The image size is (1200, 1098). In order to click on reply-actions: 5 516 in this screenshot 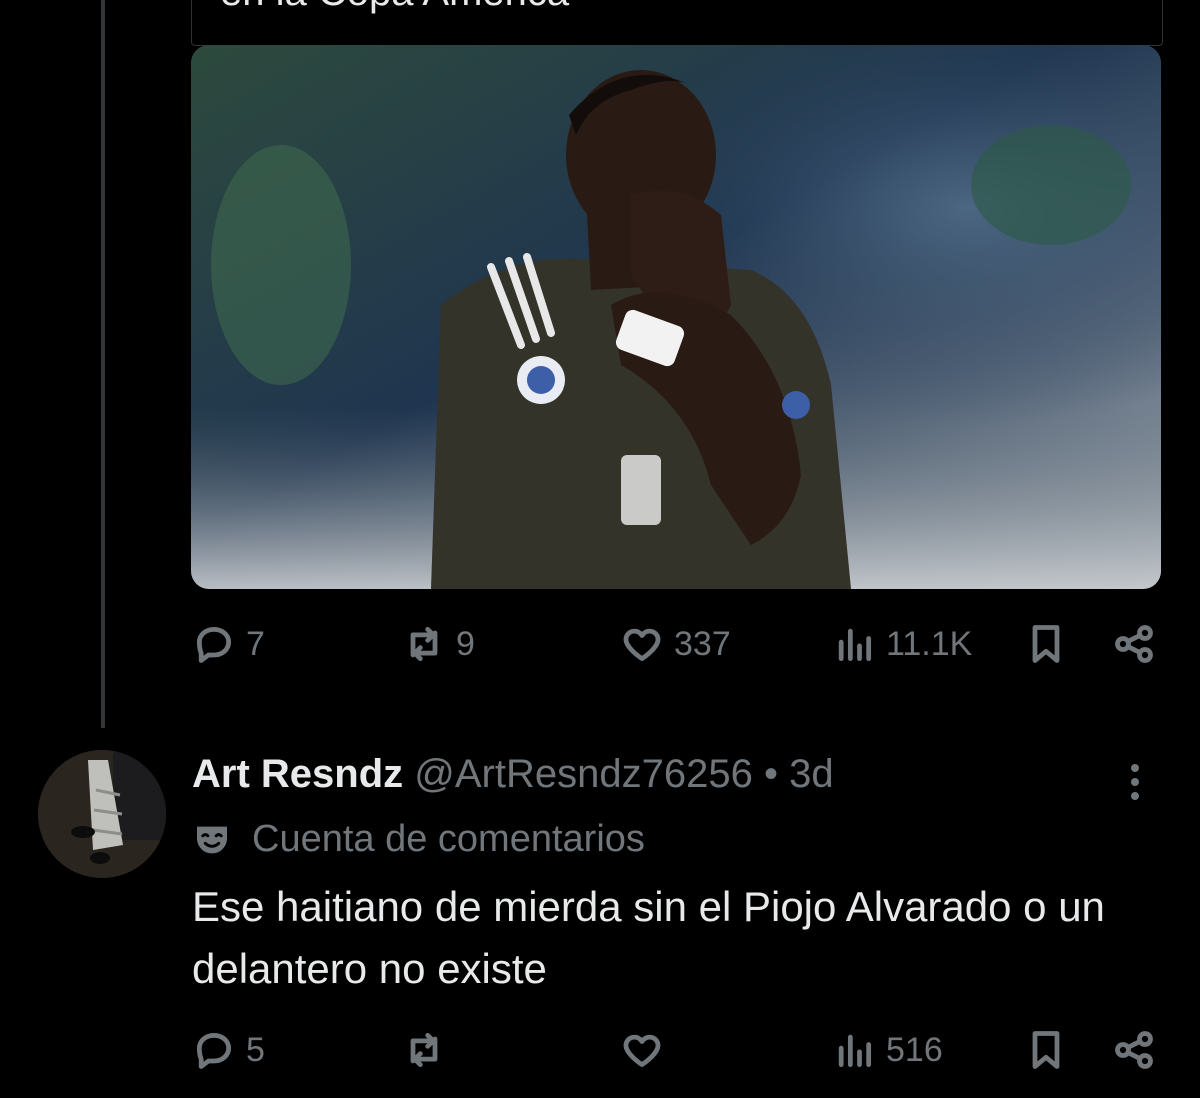, I will do `click(600, 1058)`.